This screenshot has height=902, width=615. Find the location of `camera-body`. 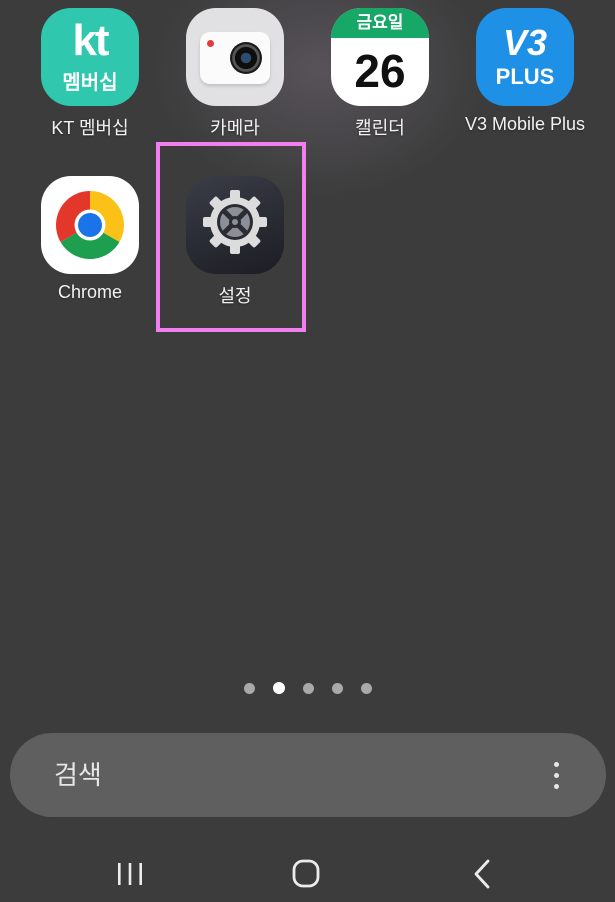

camera-body is located at coordinates (235, 58).